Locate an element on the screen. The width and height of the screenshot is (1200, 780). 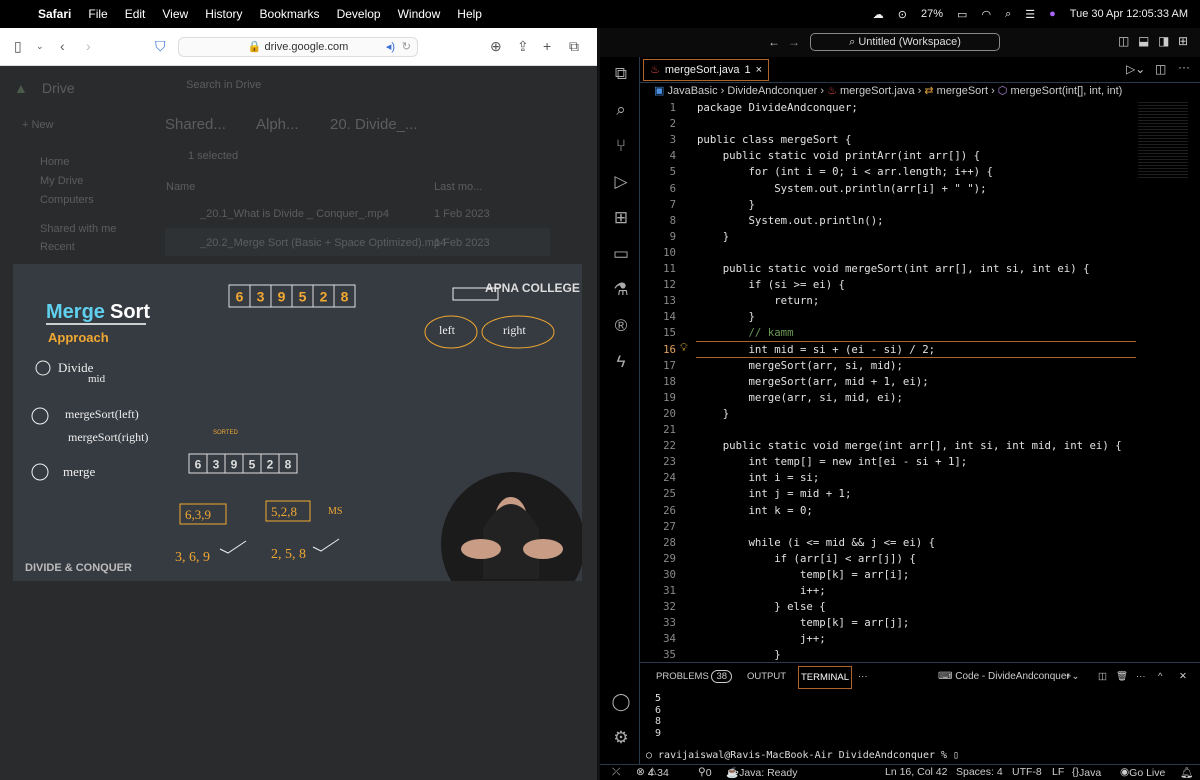
code-line: int k = 0; is located at coordinates (754, 511).